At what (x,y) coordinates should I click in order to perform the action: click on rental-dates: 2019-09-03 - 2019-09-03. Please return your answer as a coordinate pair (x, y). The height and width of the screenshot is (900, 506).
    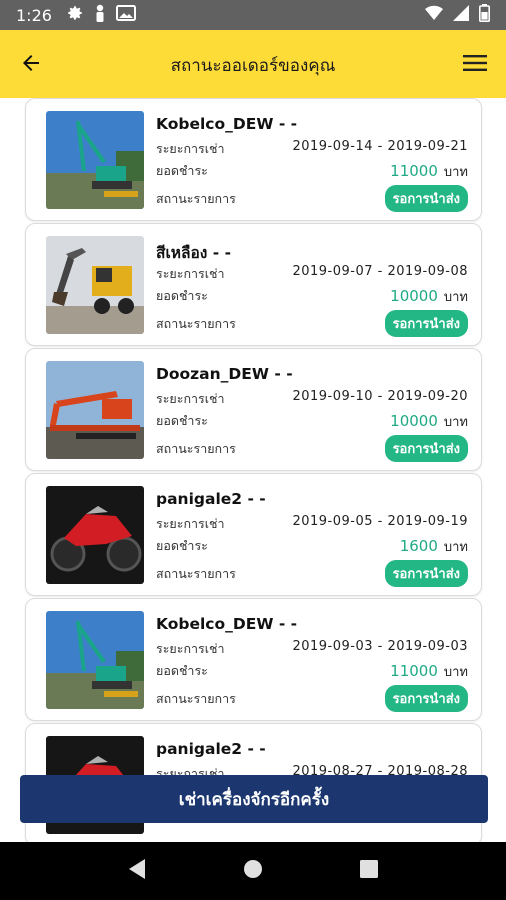
    Looking at the image, I should click on (380, 646).